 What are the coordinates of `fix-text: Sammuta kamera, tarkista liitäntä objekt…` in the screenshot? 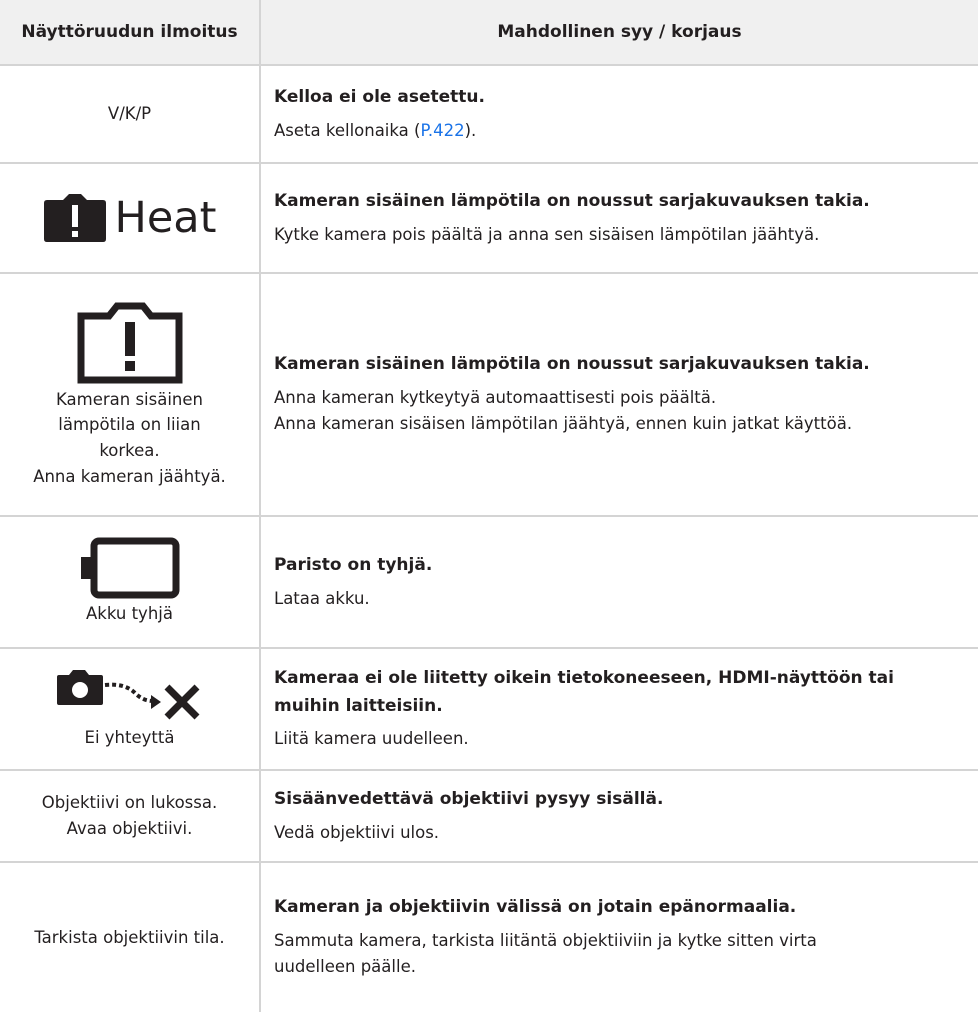 It's located at (545, 953).